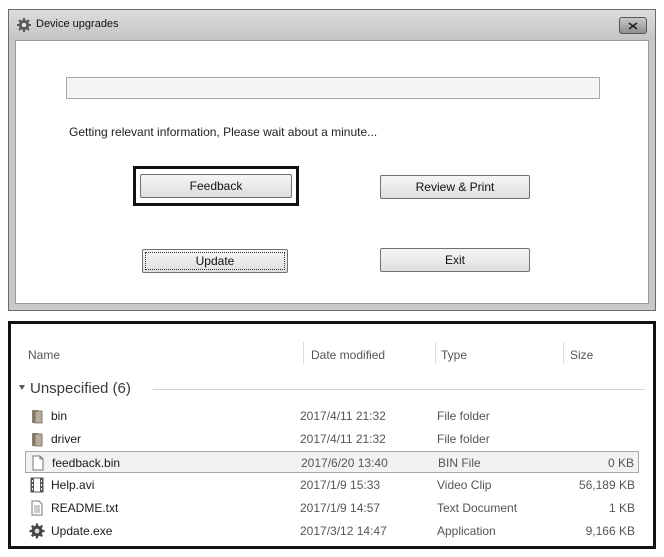 The image size is (664, 557). Describe the element at coordinates (37, 508) in the screenshot. I see `text-file-icon` at that location.